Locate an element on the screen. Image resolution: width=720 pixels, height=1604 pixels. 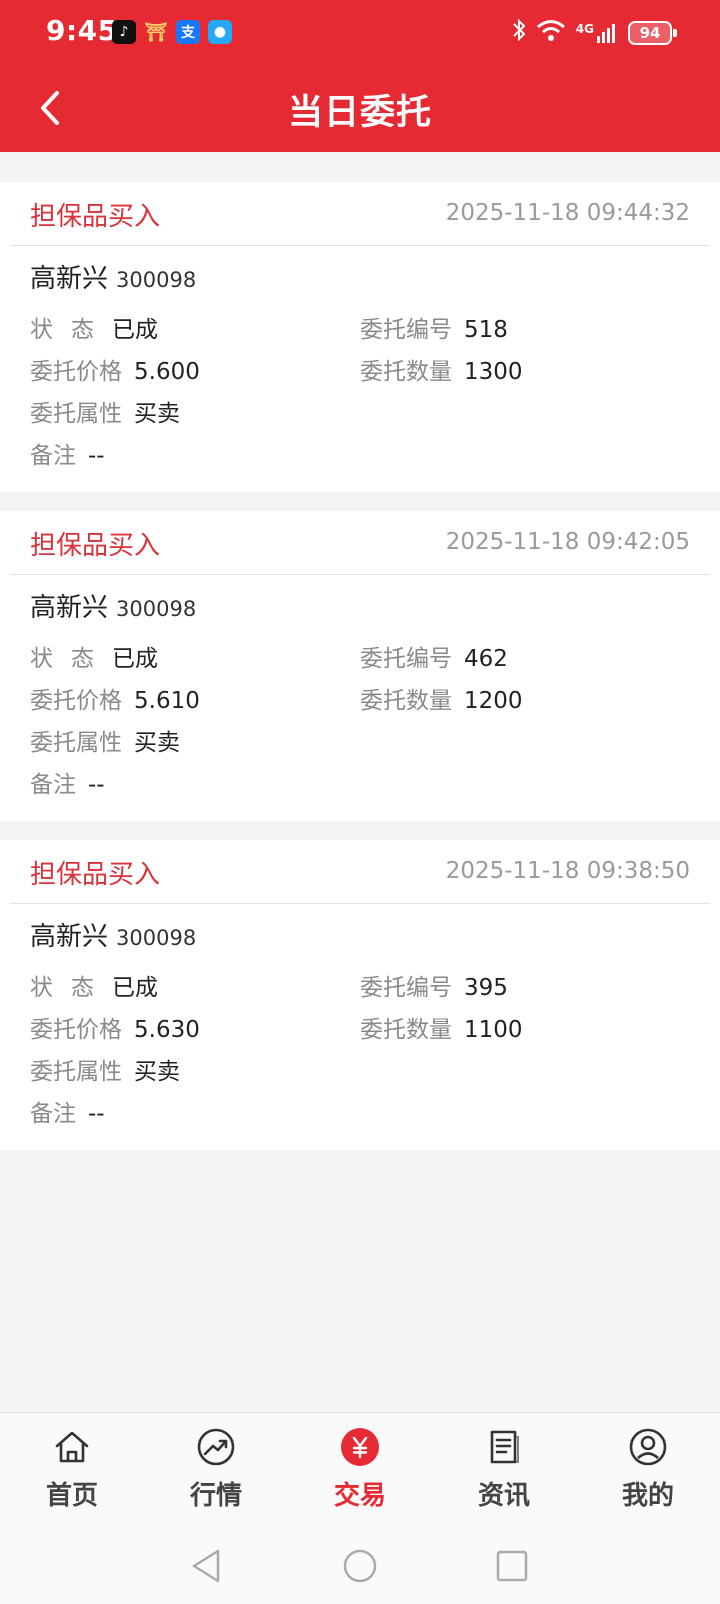
order-time: 2025-11-18 09:44:32 is located at coordinates (567, 213).